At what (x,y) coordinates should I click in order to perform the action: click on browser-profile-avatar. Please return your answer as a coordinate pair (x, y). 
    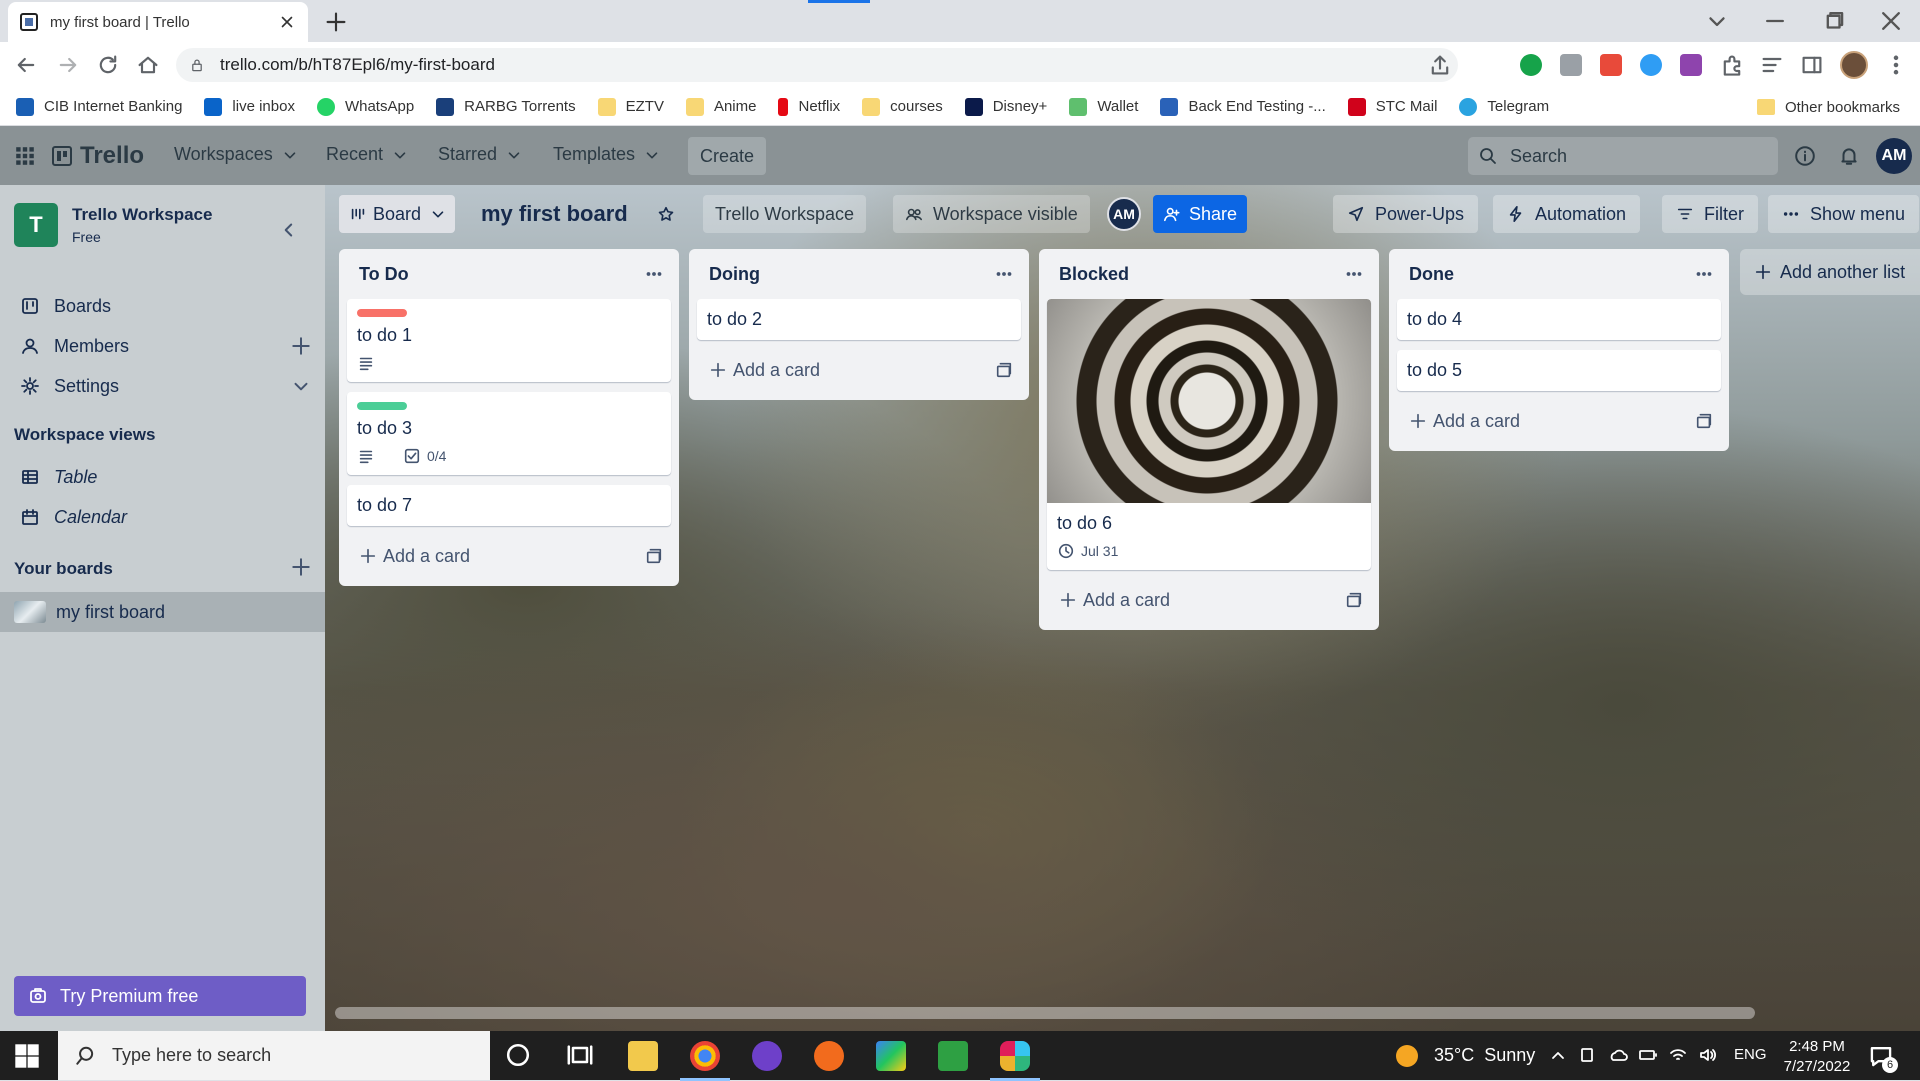
    Looking at the image, I should click on (1854, 65).